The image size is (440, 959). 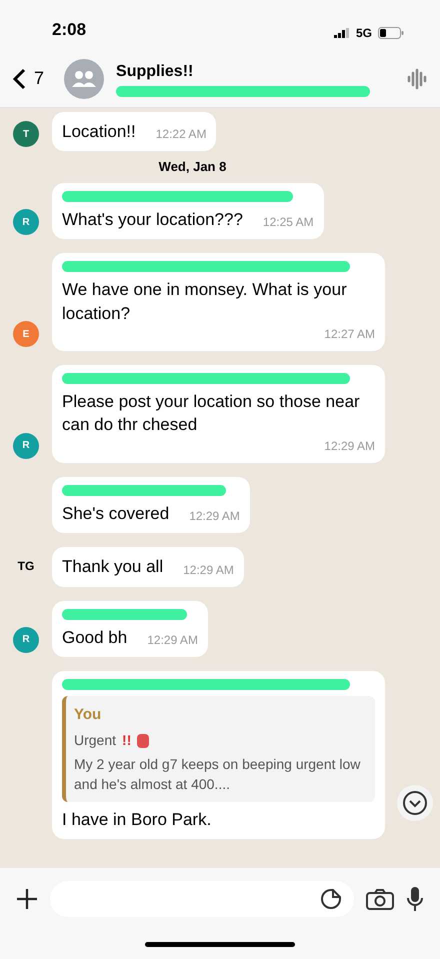 What do you see at coordinates (39, 78) in the screenshot?
I see `unread-count: 7` at bounding box center [39, 78].